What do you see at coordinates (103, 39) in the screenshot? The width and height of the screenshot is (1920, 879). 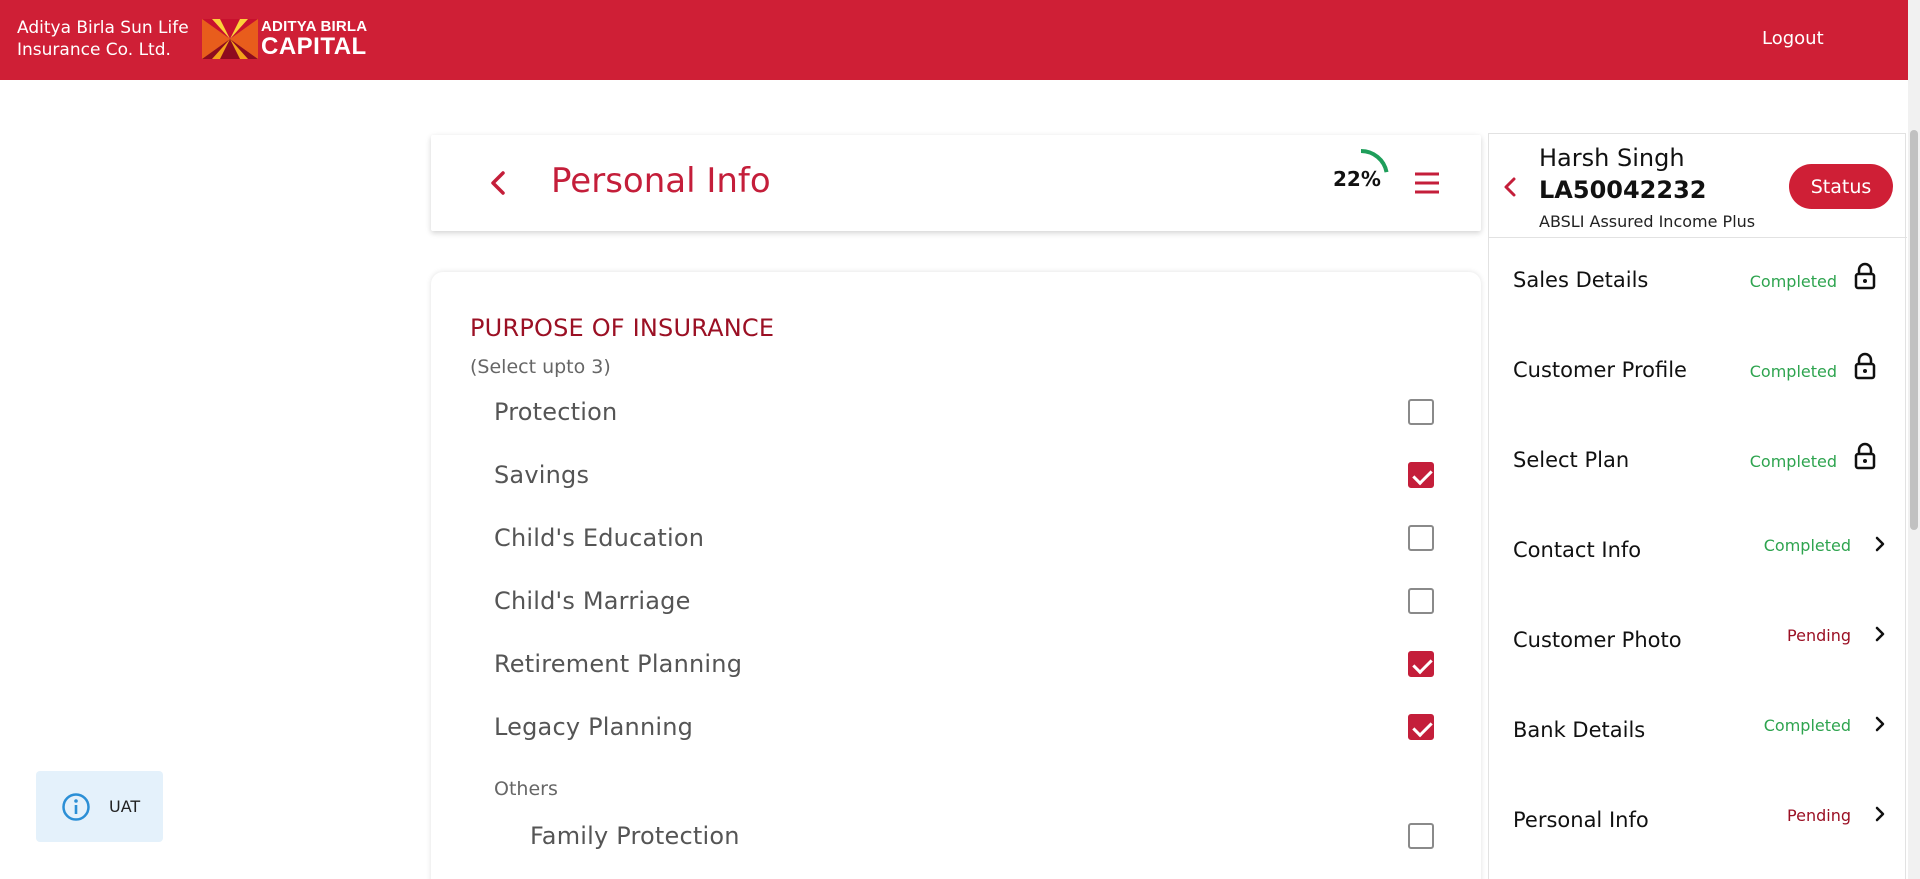 I see `brand-name: Aditya Birla Sun Life Insurance Co. Ltd.` at bounding box center [103, 39].